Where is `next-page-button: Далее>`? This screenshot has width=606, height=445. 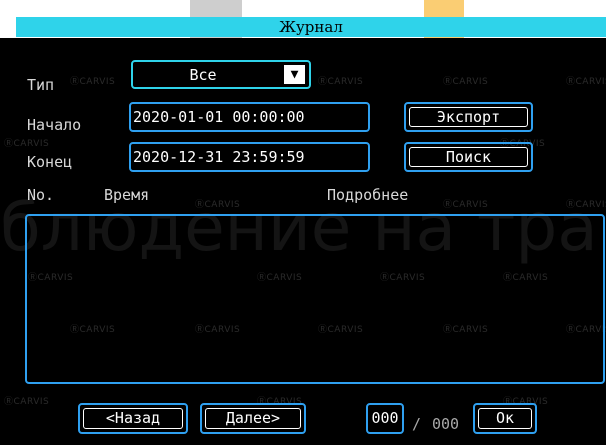
next-page-button: Далее> is located at coordinates (253, 418).